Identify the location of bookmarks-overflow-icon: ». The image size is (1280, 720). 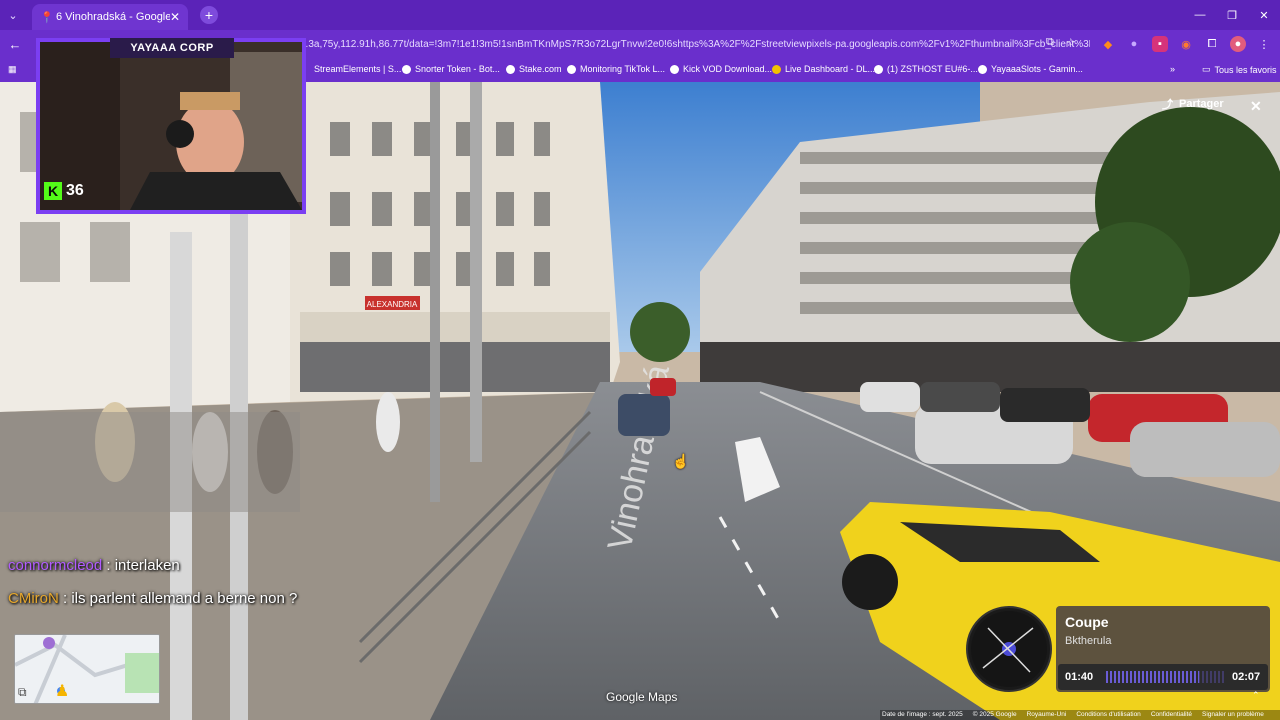
(1172, 69).